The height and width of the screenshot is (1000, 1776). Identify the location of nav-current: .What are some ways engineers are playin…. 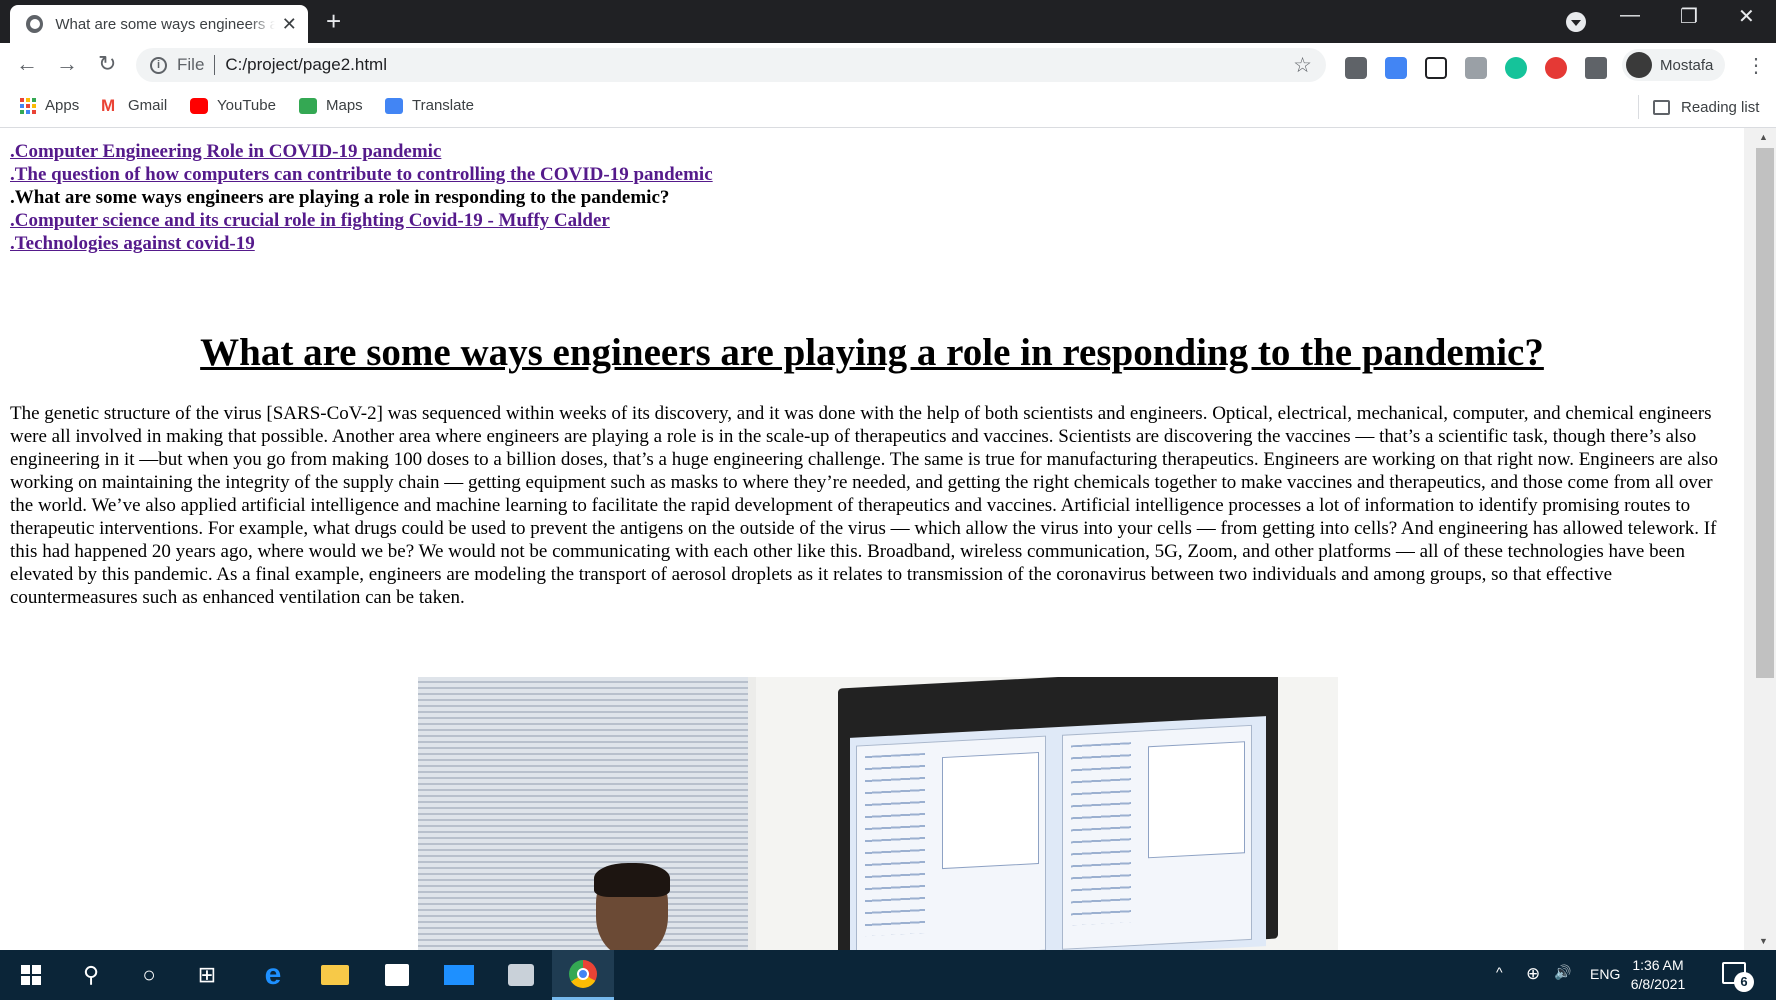
(340, 197).